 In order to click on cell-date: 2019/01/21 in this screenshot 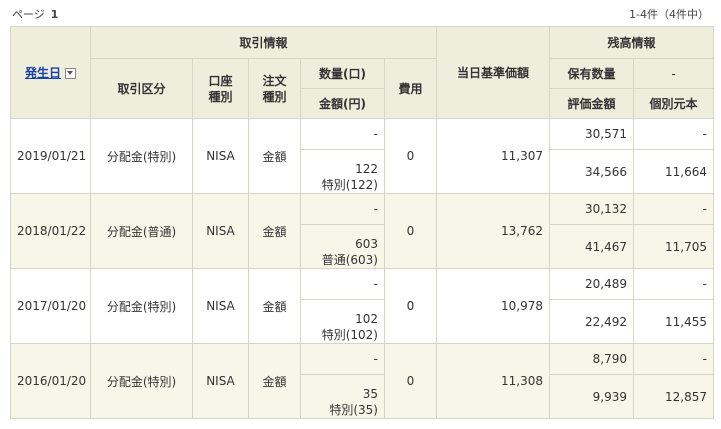, I will do `click(50, 156)`.